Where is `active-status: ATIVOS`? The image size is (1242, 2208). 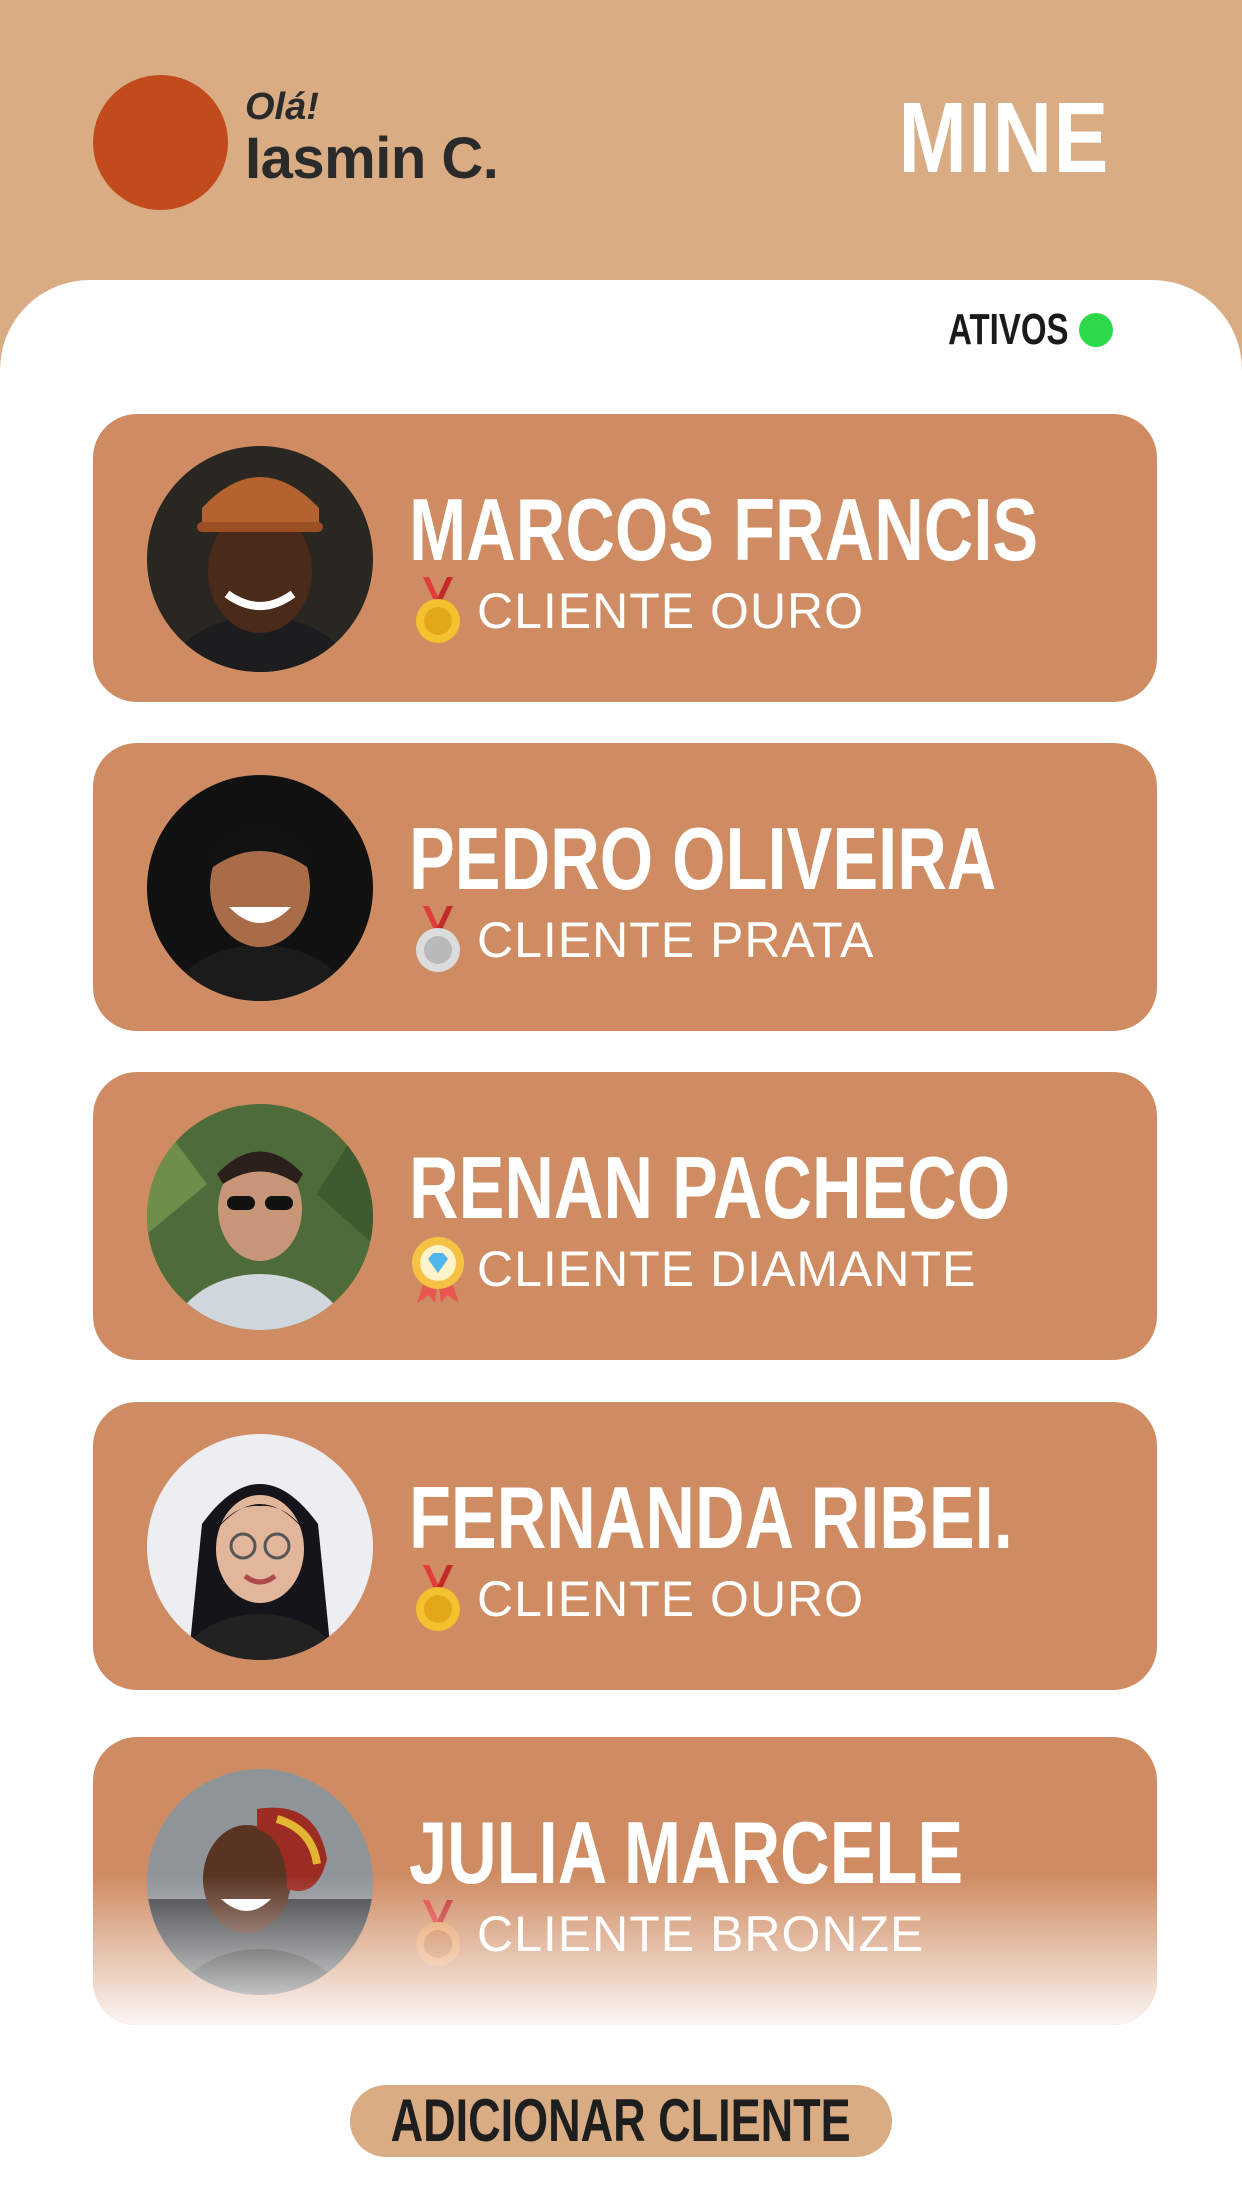
active-status: ATIVOS is located at coordinates (1010, 330).